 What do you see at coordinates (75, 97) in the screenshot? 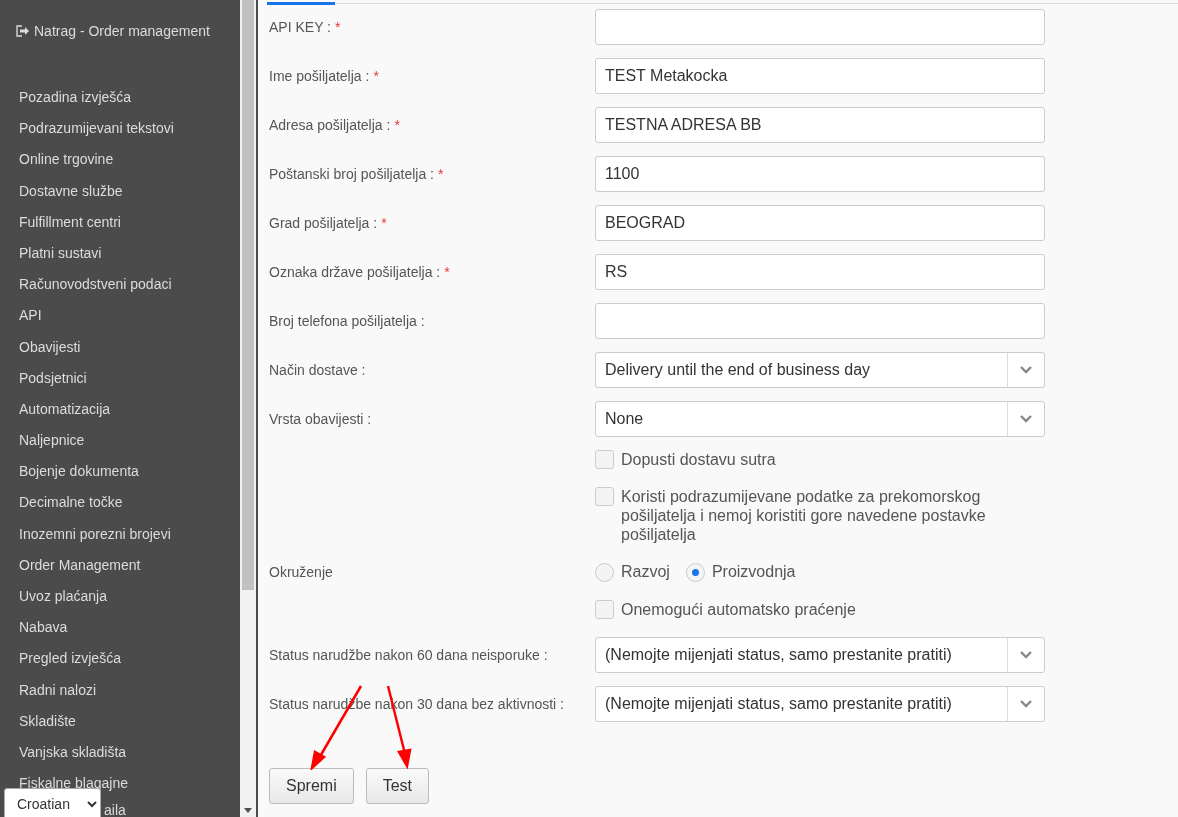
I see `sidebar-item: Pozadina izvješća` at bounding box center [75, 97].